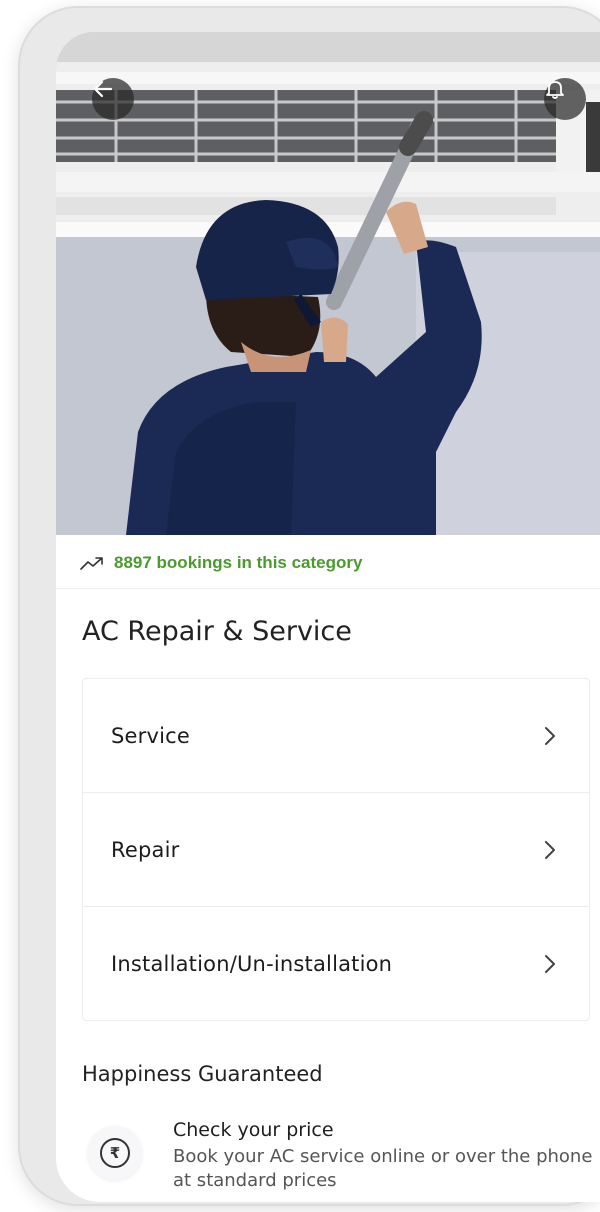 This screenshot has width=600, height=1212. Describe the element at coordinates (238, 562) in the screenshot. I see `bookings-count-text: 8897 bookings in this category` at that location.